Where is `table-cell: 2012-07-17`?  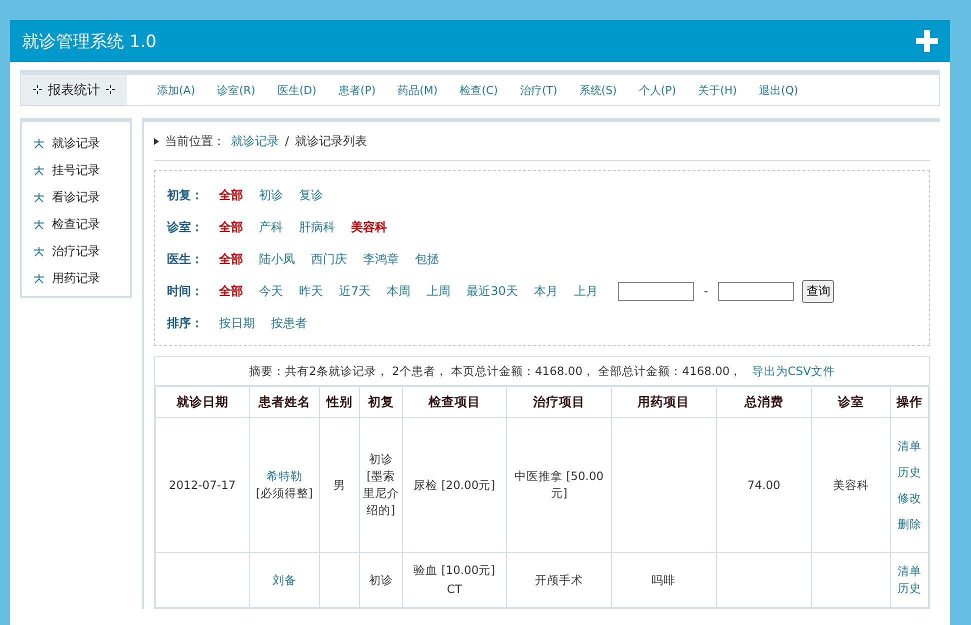 table-cell: 2012-07-17 is located at coordinates (202, 485).